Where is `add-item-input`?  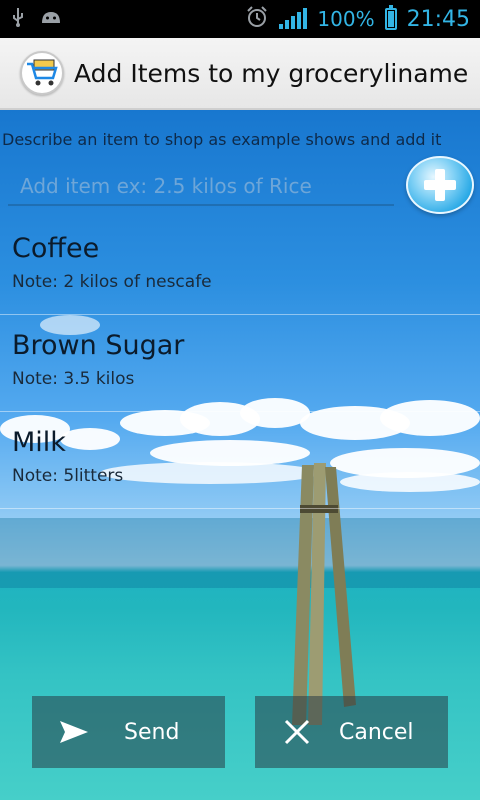 add-item-input is located at coordinates (201, 187).